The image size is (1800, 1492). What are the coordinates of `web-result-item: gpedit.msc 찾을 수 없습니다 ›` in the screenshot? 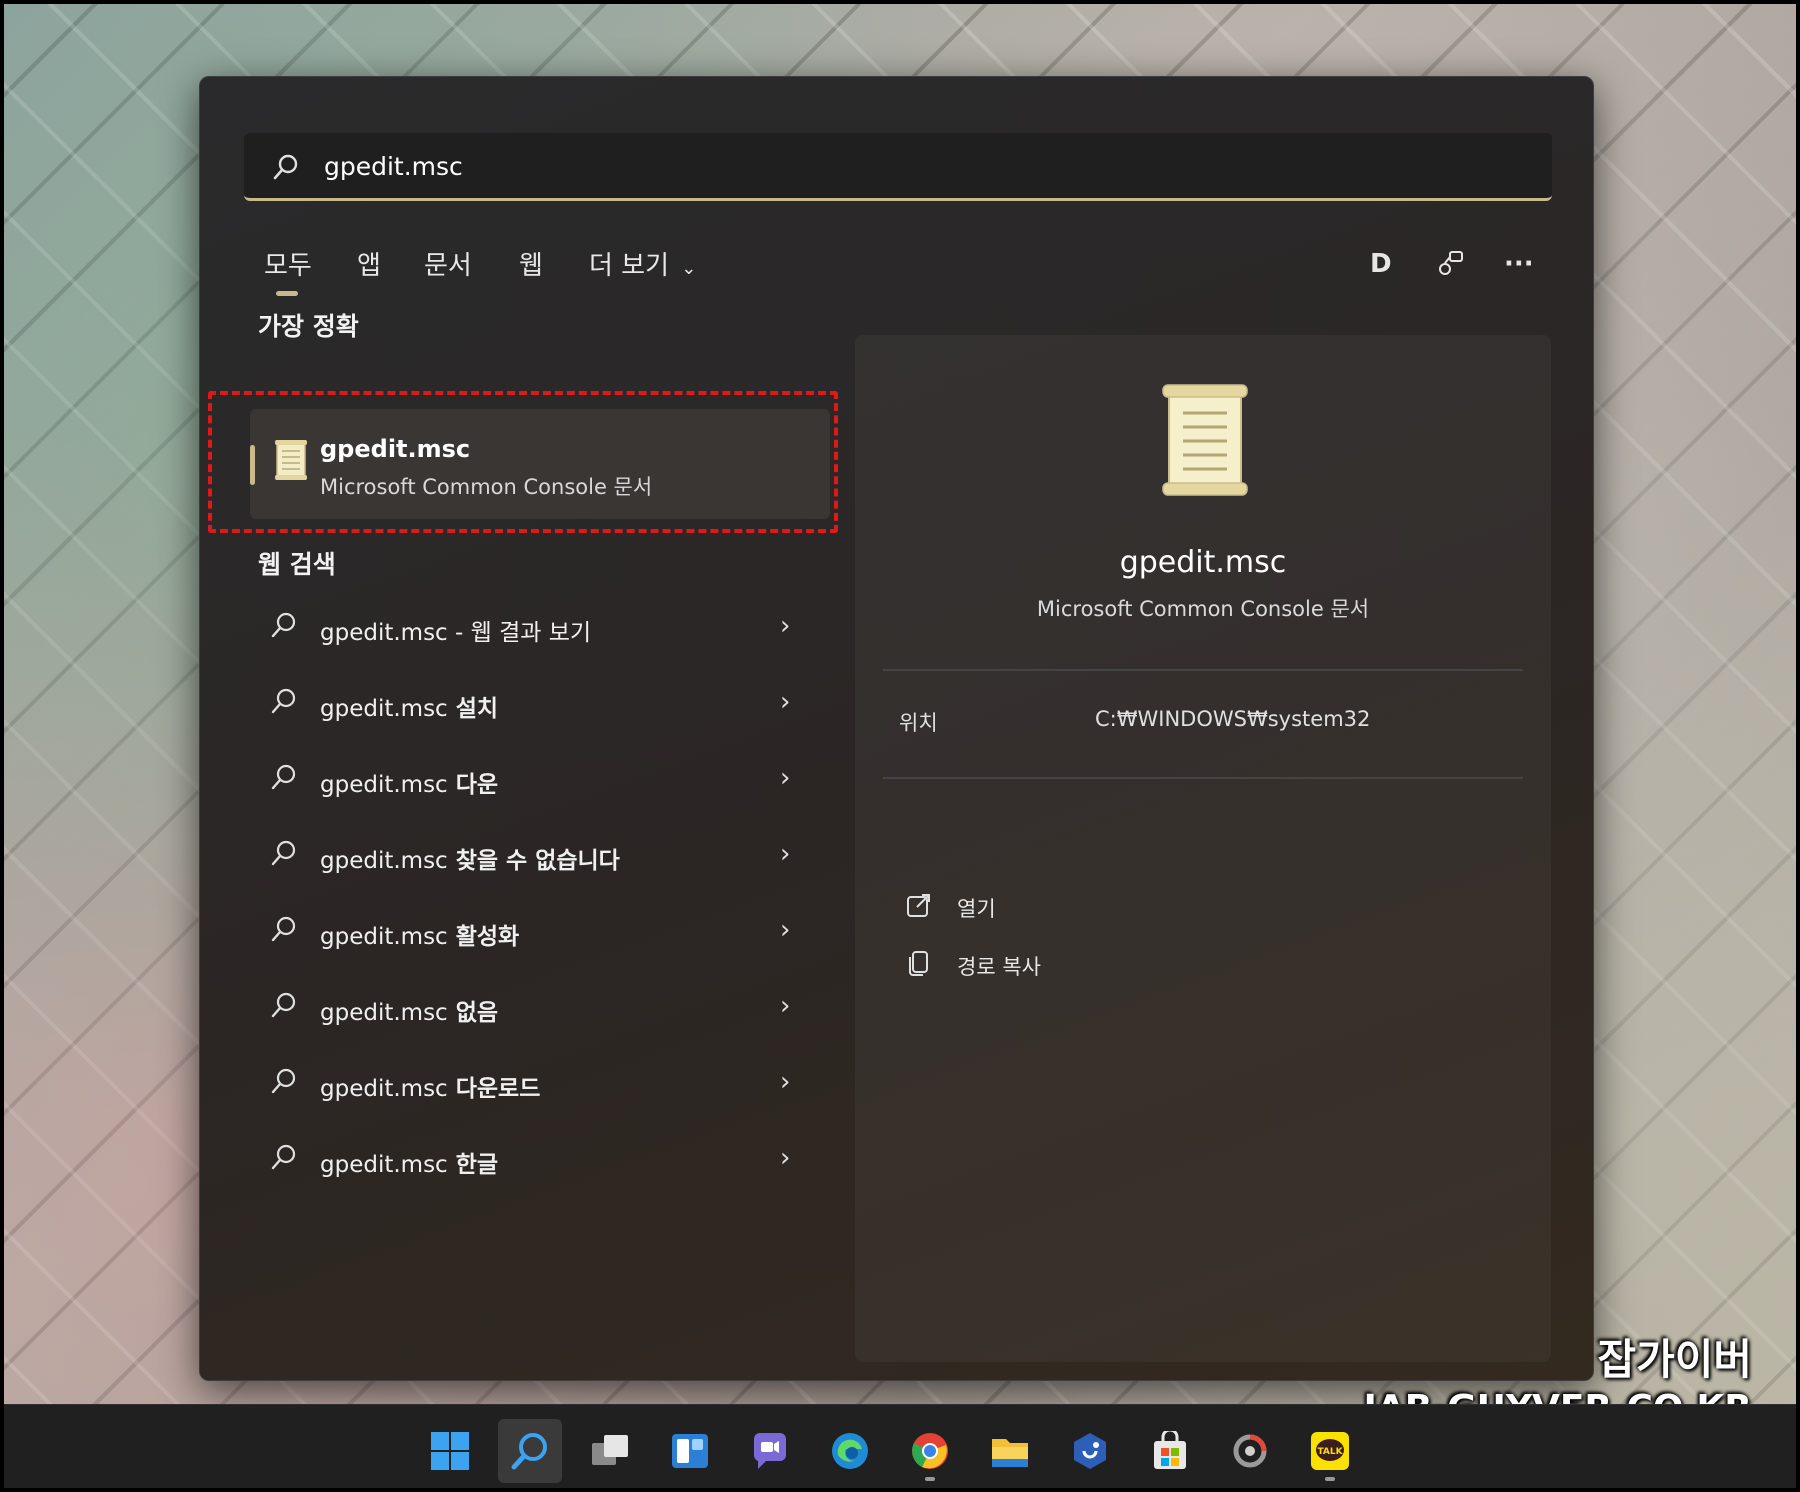 It's located at (530, 855).